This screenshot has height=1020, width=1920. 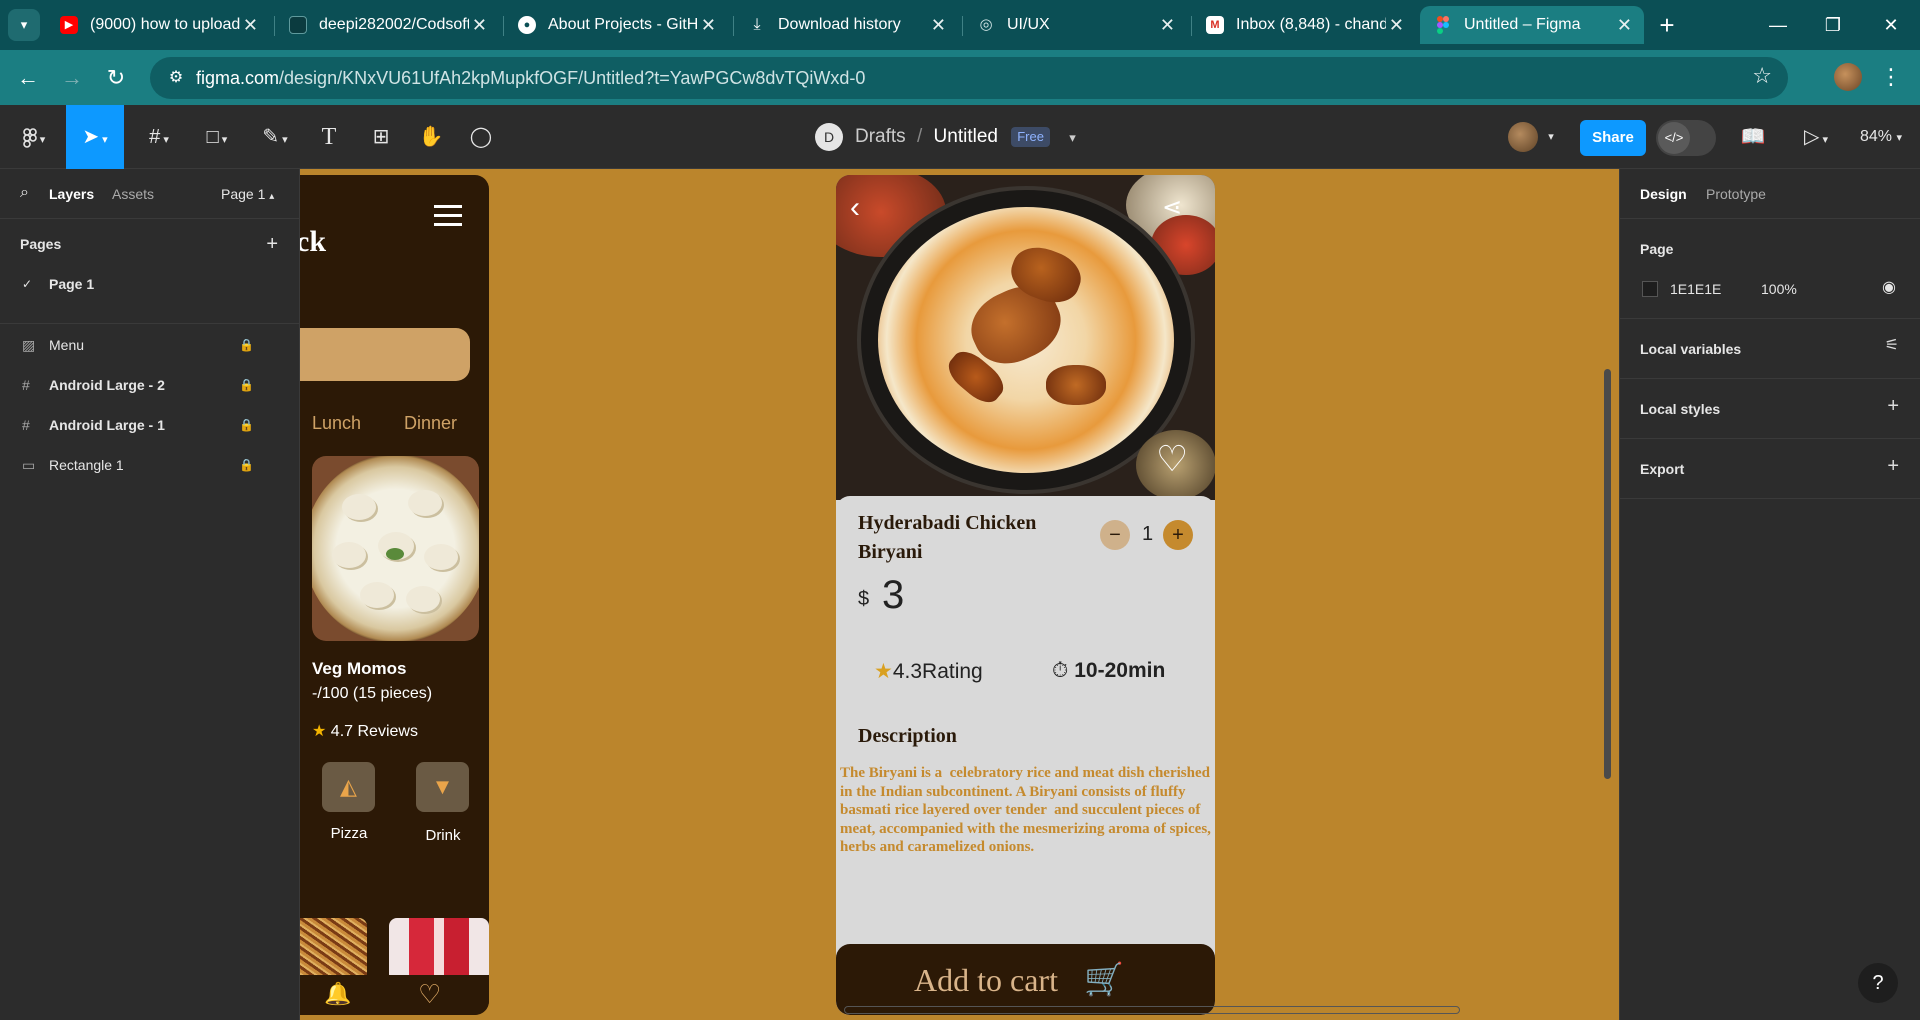 I want to click on bg-hex-value: 1E1E1E, so click(x=1695, y=289).